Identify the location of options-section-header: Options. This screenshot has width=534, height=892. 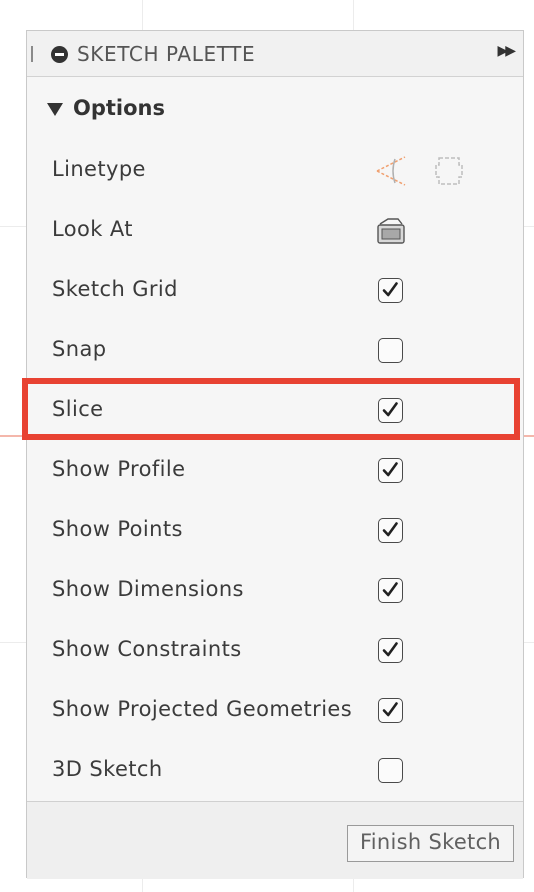
(275, 111).